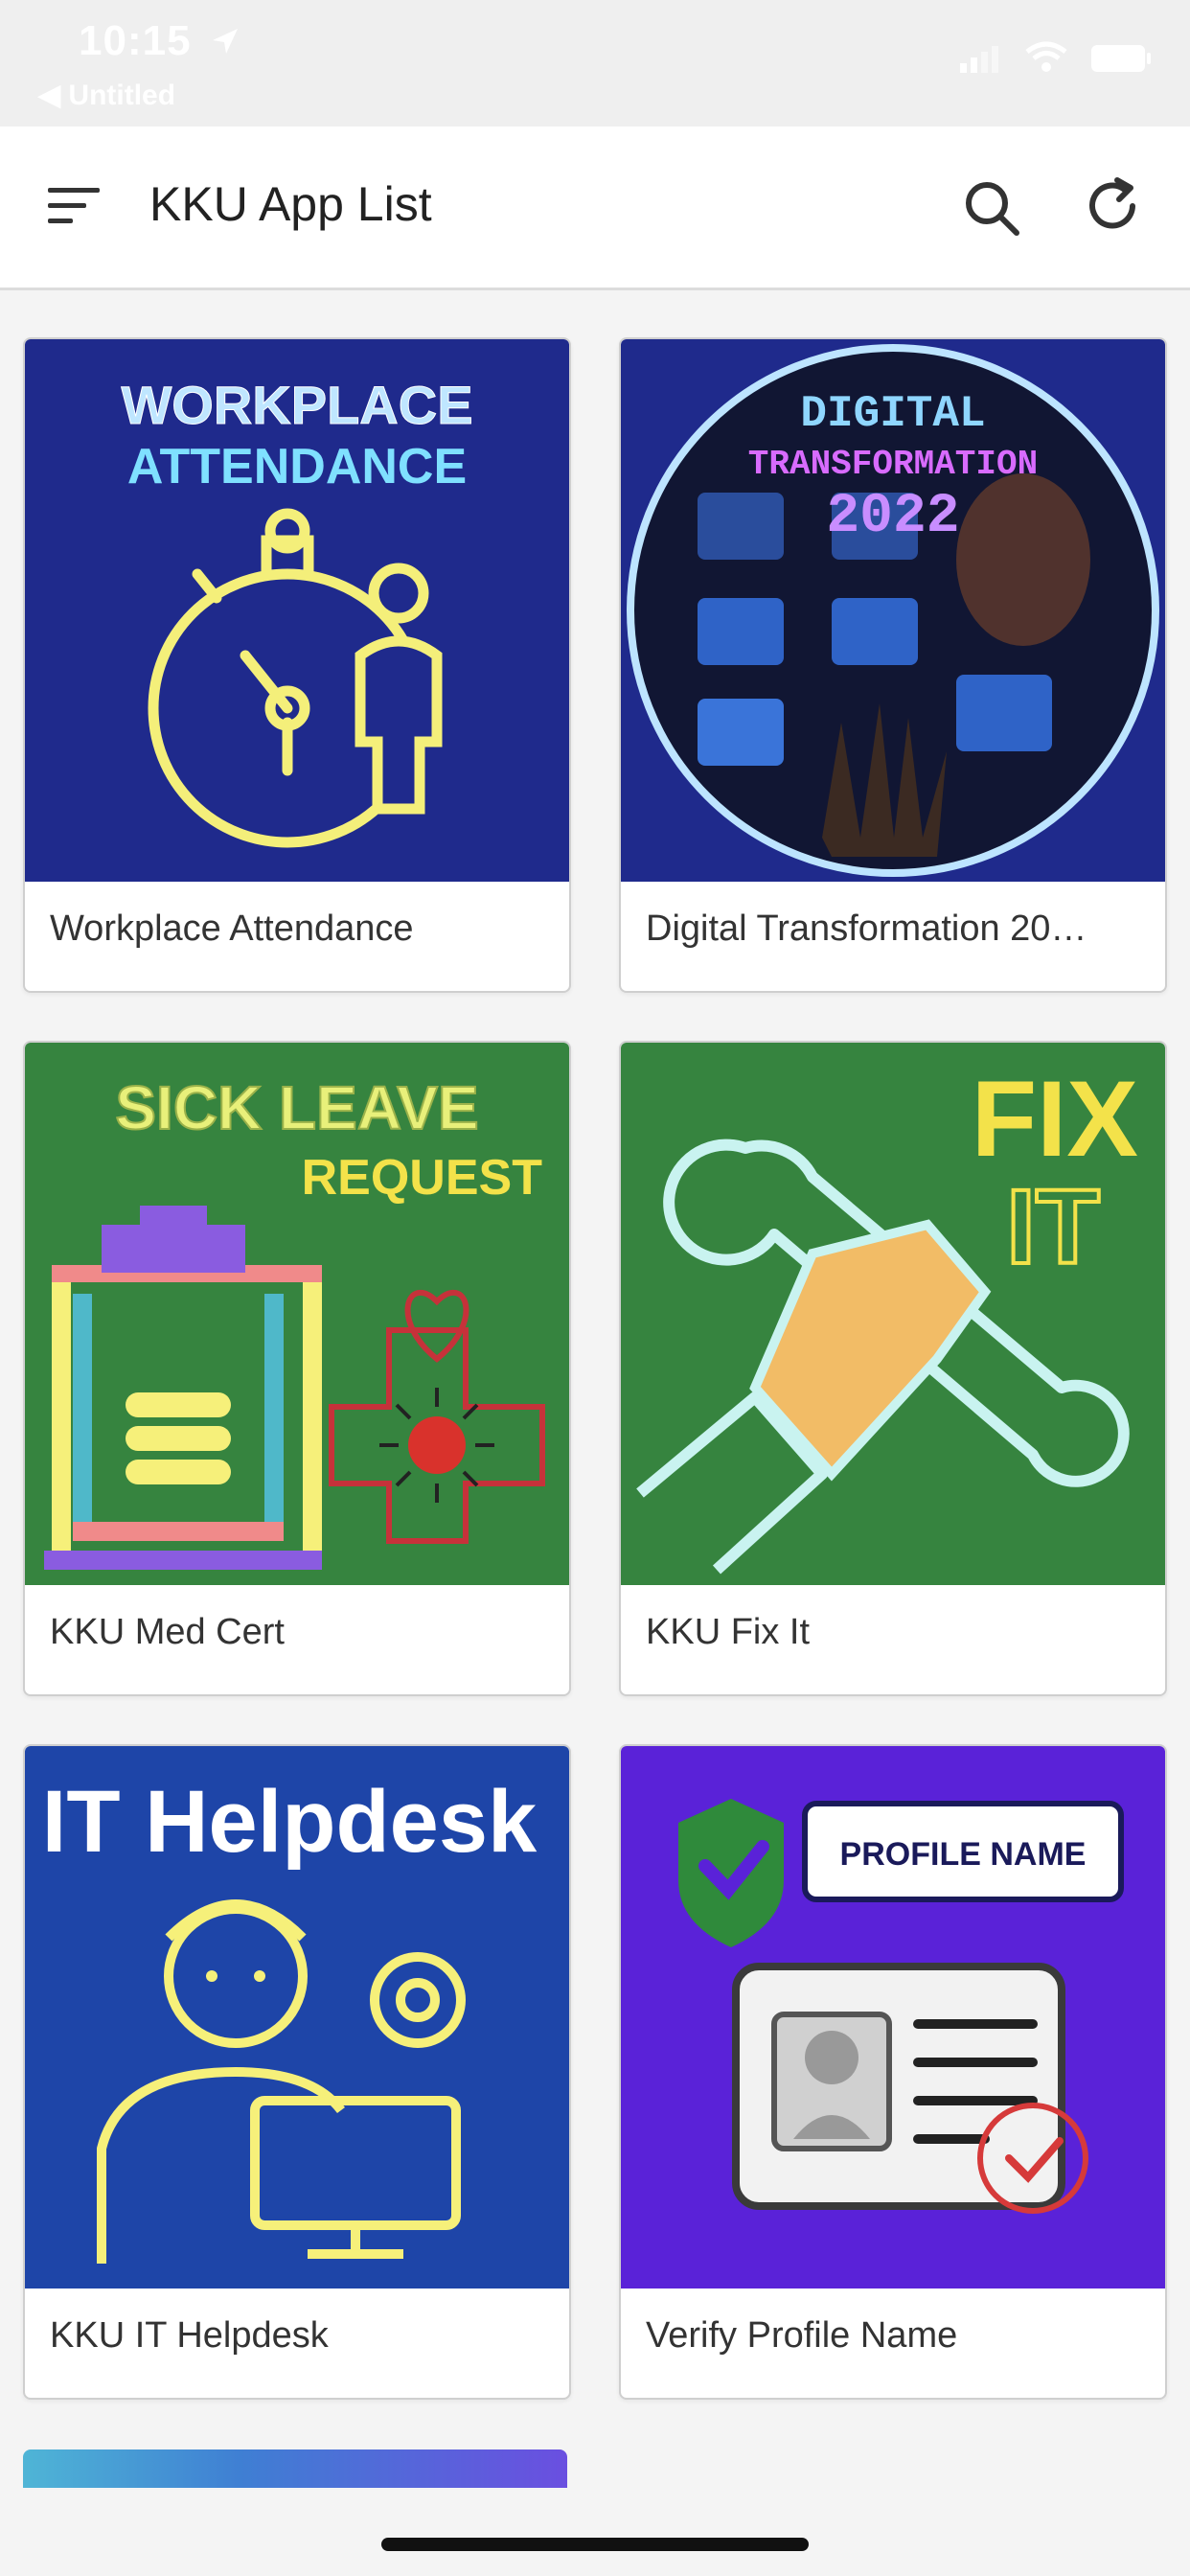 This screenshot has width=1190, height=2576. Describe the element at coordinates (226, 41) in the screenshot. I see `location-arrow-icon` at that location.